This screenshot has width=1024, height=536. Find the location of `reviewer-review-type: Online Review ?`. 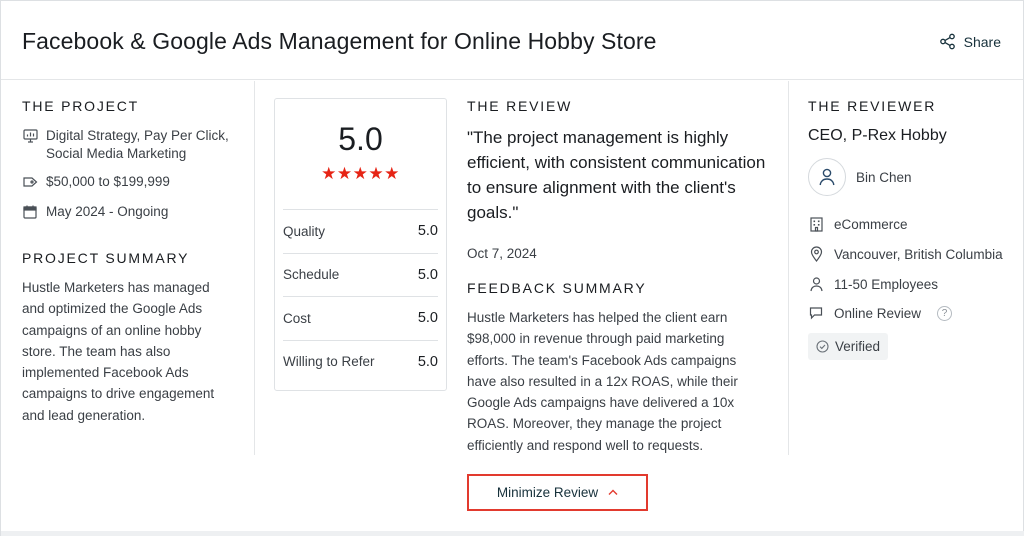

reviewer-review-type: Online Review ? is located at coordinates (913, 313).